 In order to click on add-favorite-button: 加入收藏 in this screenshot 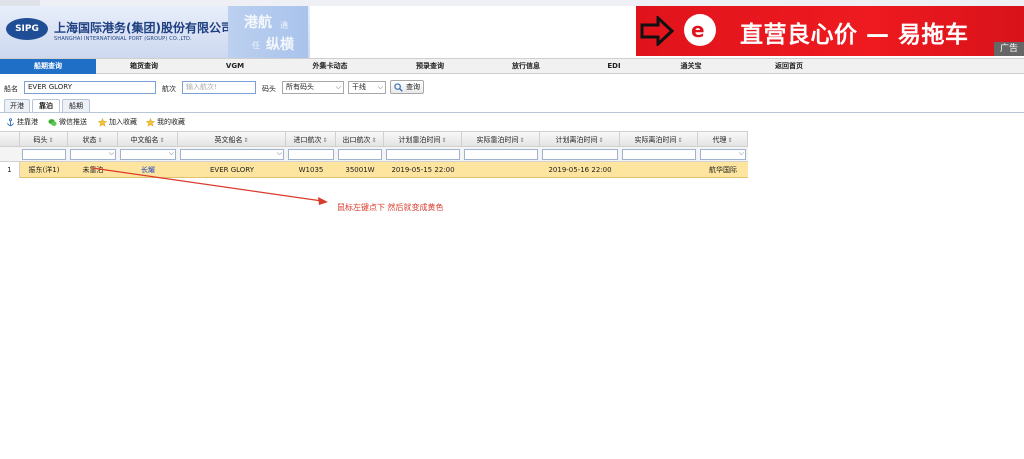, I will do `click(117, 122)`.